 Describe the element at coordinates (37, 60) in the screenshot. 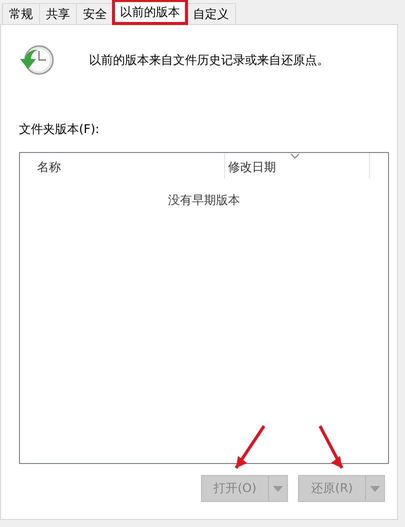

I see `restore-clock-icon` at that location.